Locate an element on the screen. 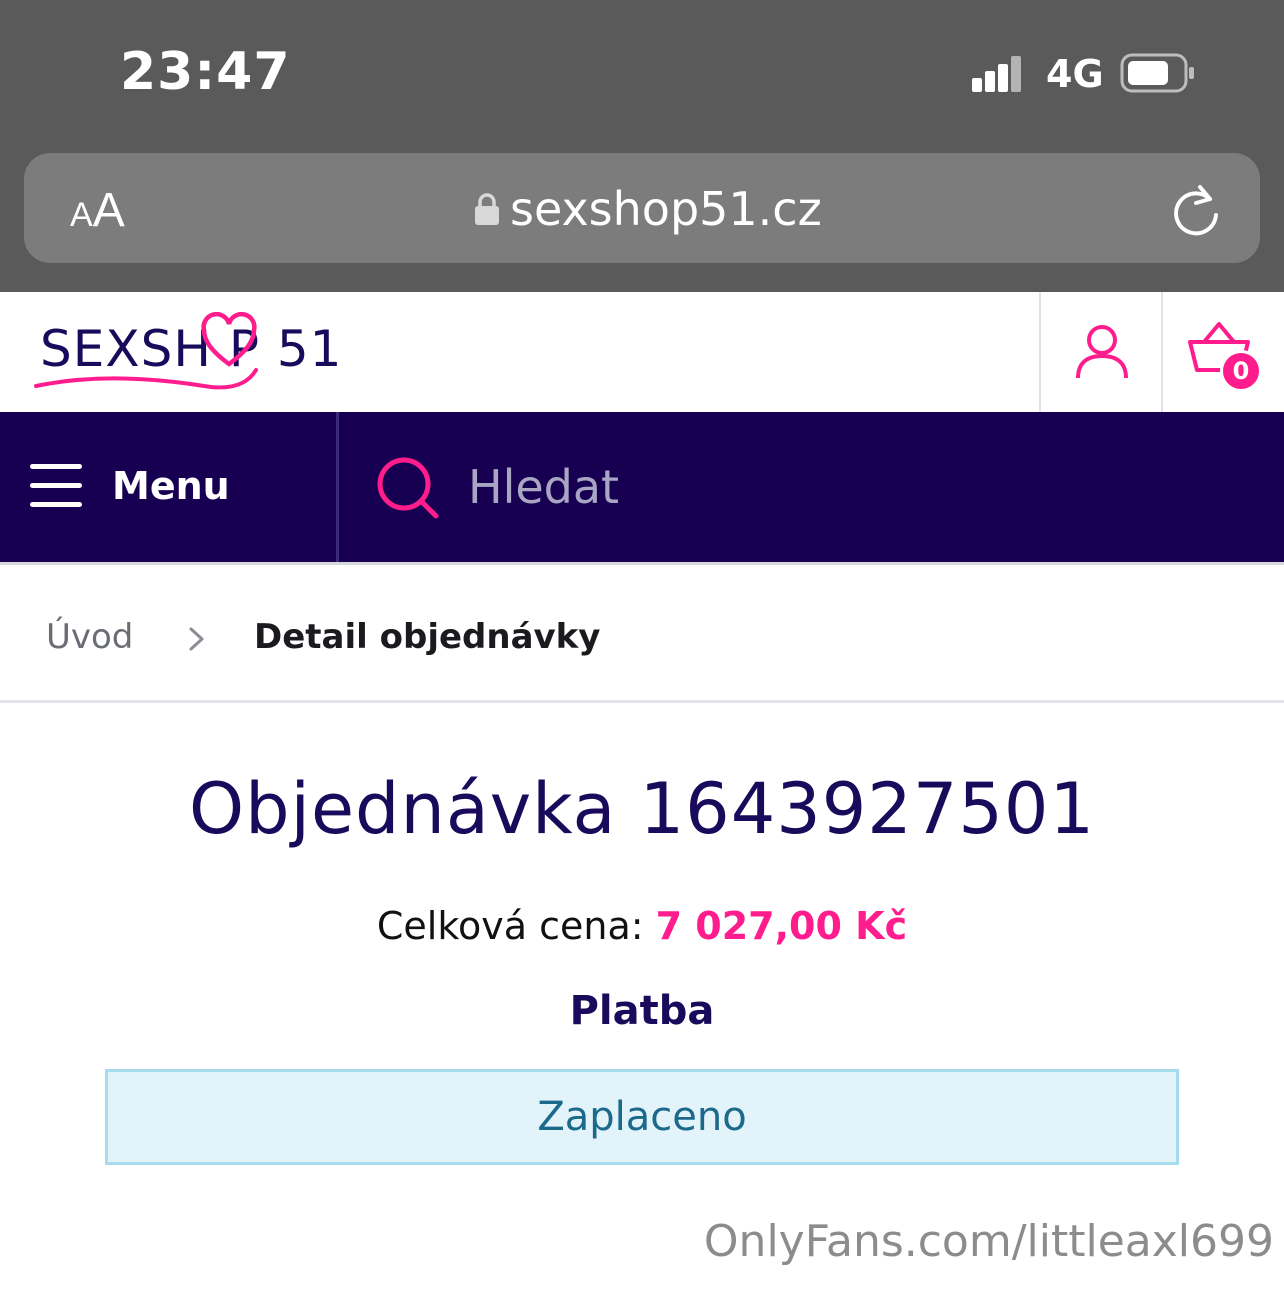  chevron-right-icon is located at coordinates (196, 639).